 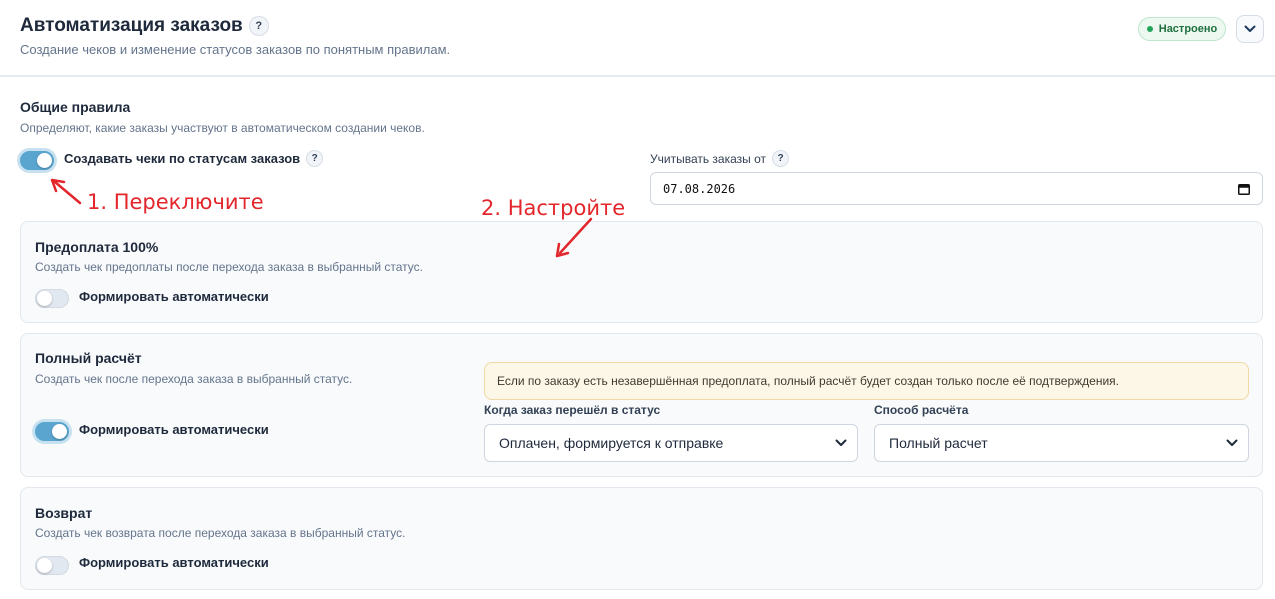 I want to click on annotation-arrows, so click(x=321, y=218).